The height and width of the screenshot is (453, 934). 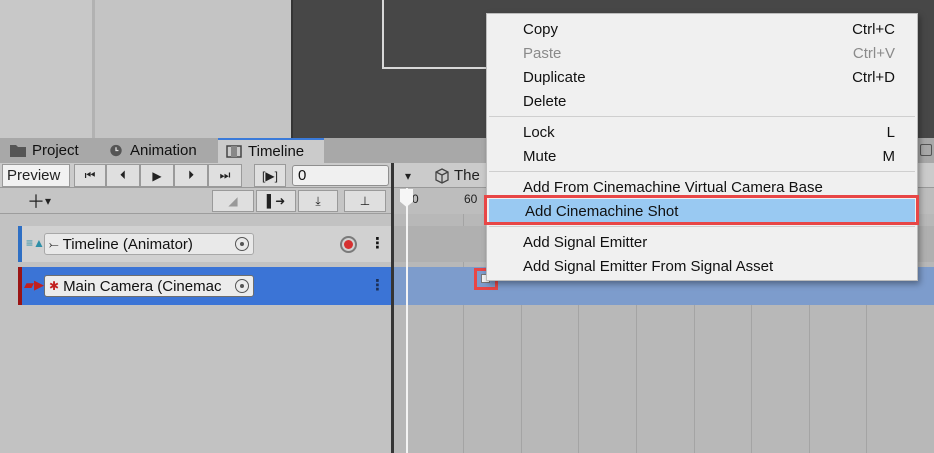 What do you see at coordinates (873, 77) in the screenshot?
I see `menu-item-shortcut: Ctrl+D` at bounding box center [873, 77].